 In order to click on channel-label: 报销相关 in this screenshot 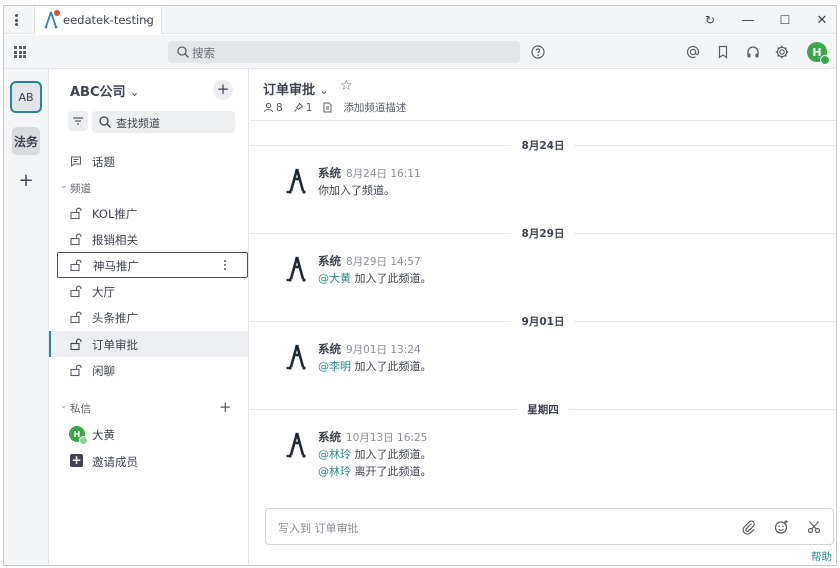, I will do `click(115, 240)`.